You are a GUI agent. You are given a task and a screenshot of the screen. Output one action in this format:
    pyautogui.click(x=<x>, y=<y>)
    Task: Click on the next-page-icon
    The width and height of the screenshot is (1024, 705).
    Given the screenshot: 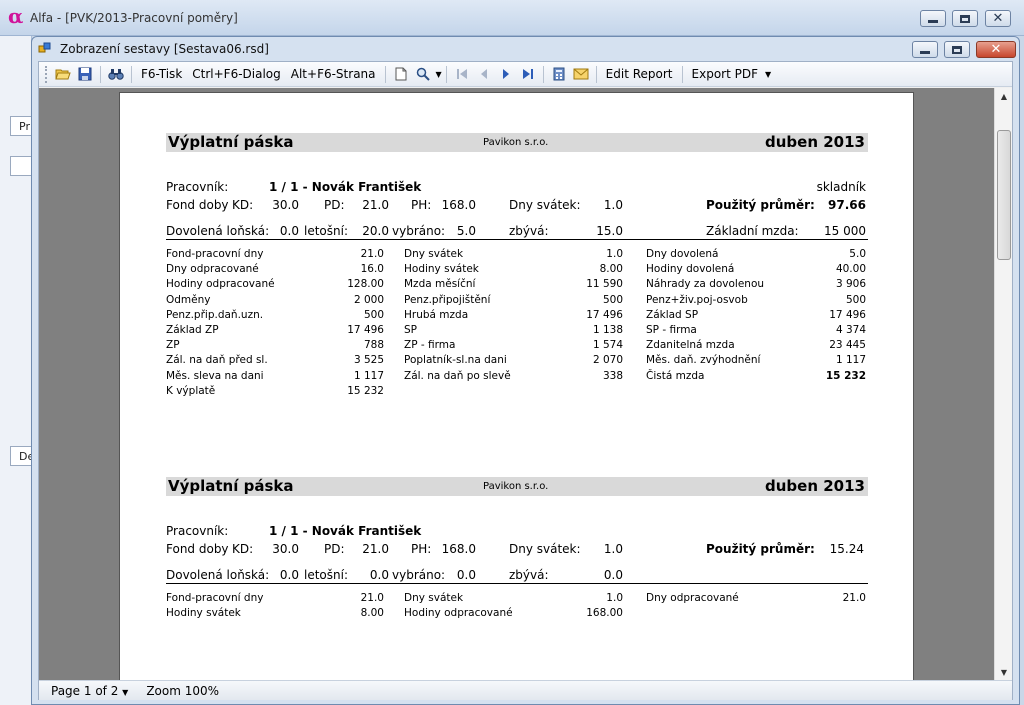 What is the action you would take?
    pyautogui.click(x=506, y=74)
    